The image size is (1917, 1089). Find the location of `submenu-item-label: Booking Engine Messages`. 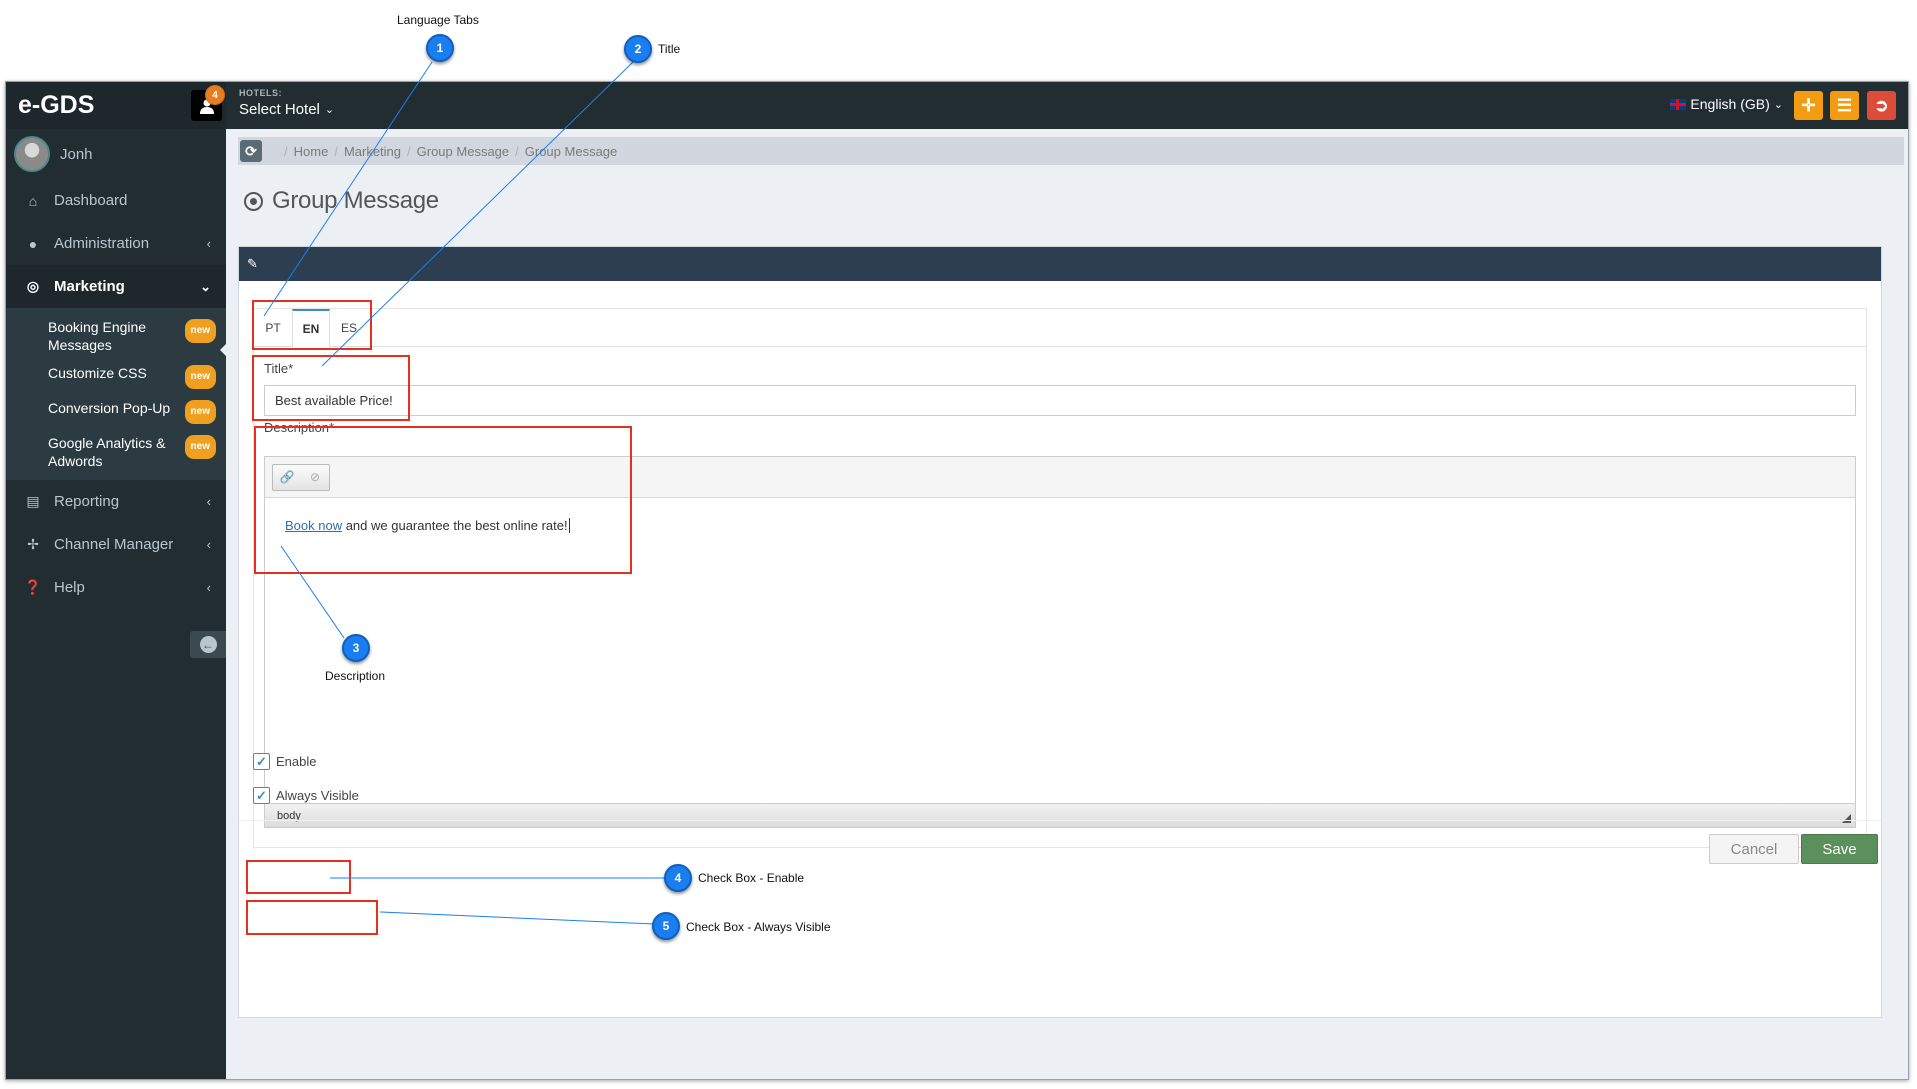

submenu-item-label: Booking Engine Messages is located at coordinates (97, 336).